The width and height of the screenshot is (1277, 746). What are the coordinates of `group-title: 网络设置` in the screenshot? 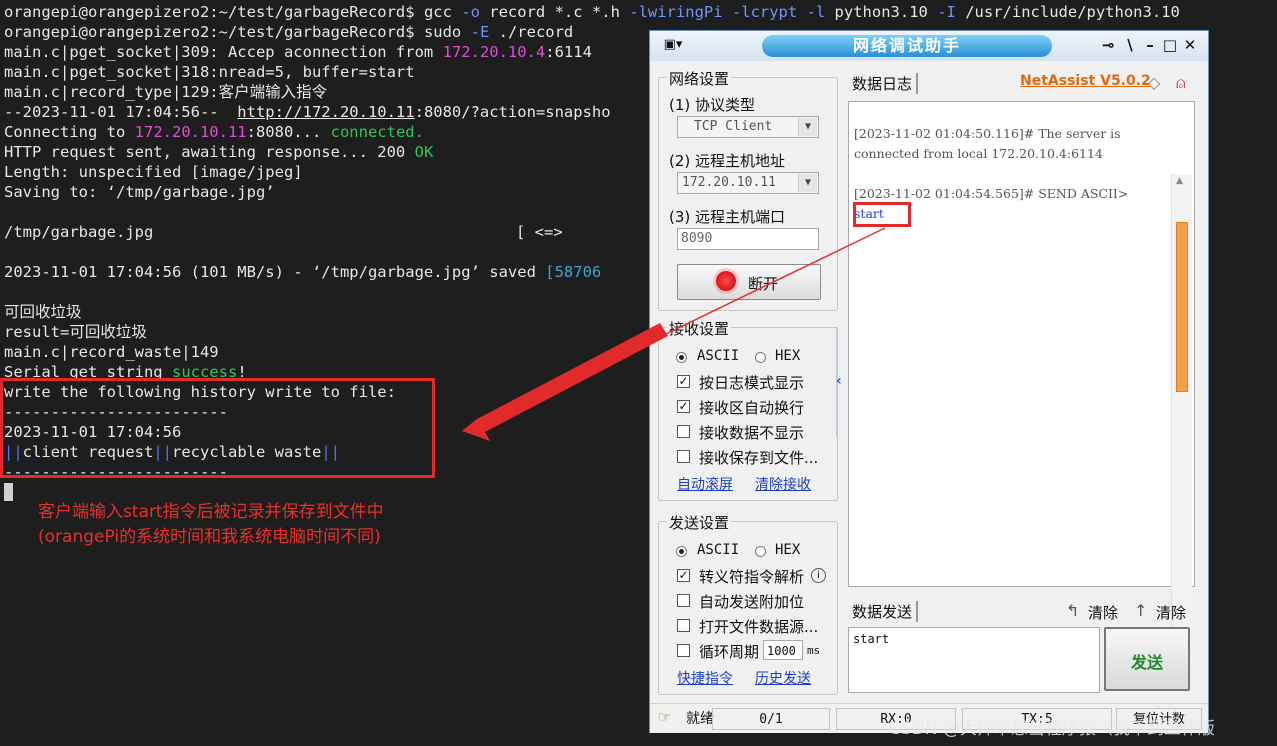 It's located at (699, 78).